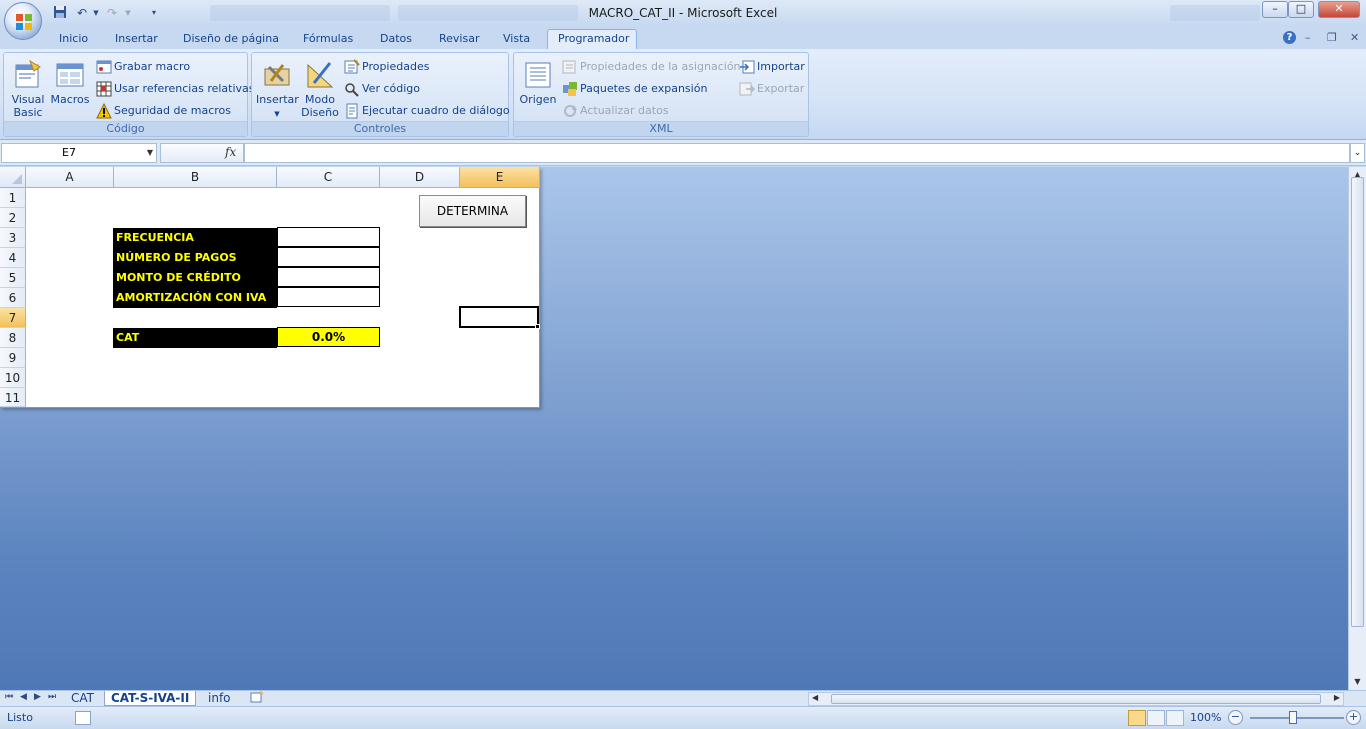 The width and height of the screenshot is (1366, 729). I want to click on determina-button: DETERMINA, so click(472, 211).